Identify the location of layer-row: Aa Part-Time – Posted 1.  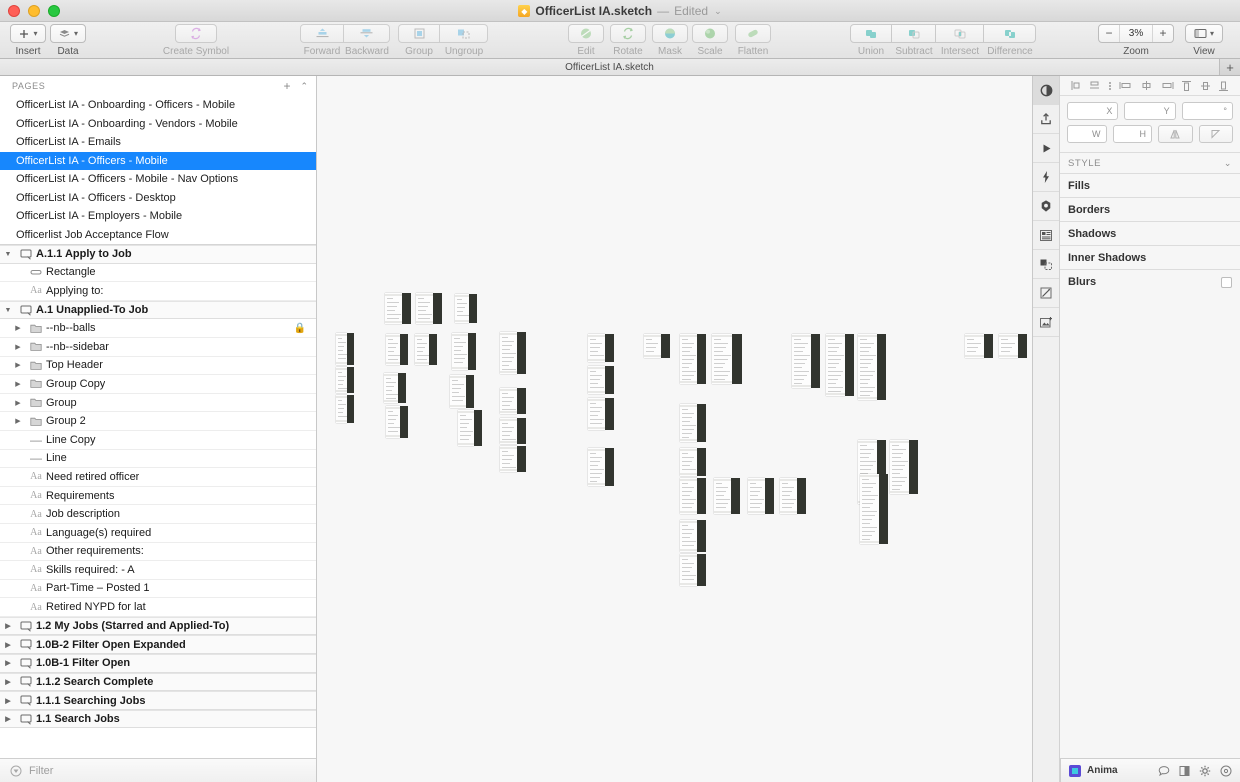
(158, 589).